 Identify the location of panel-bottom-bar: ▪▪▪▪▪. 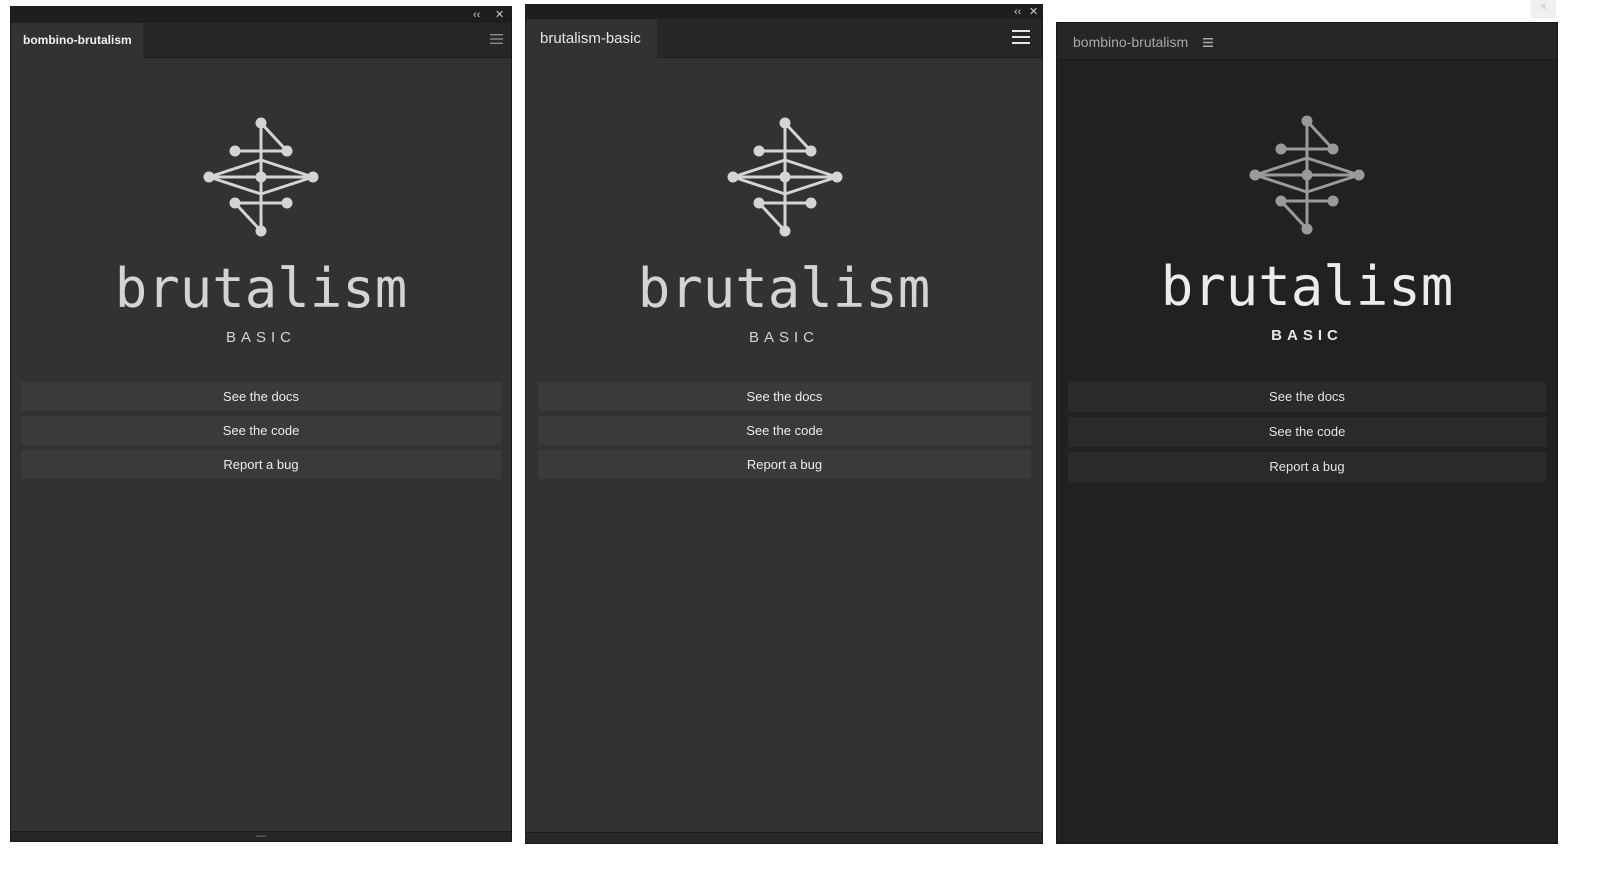
(261, 836).